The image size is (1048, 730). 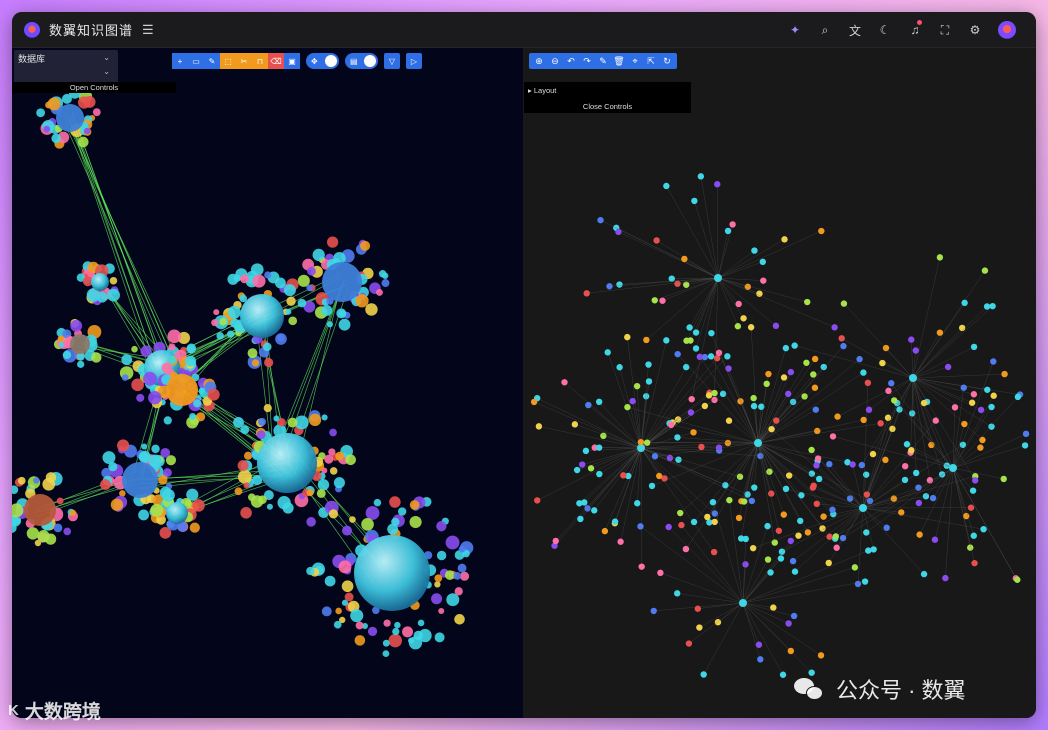 What do you see at coordinates (524, 30) in the screenshot?
I see `top-bar: 数翼知识图谱 ☰ ✦ ⌕ 文 ☾ ♫ ⛶ ⚙` at bounding box center [524, 30].